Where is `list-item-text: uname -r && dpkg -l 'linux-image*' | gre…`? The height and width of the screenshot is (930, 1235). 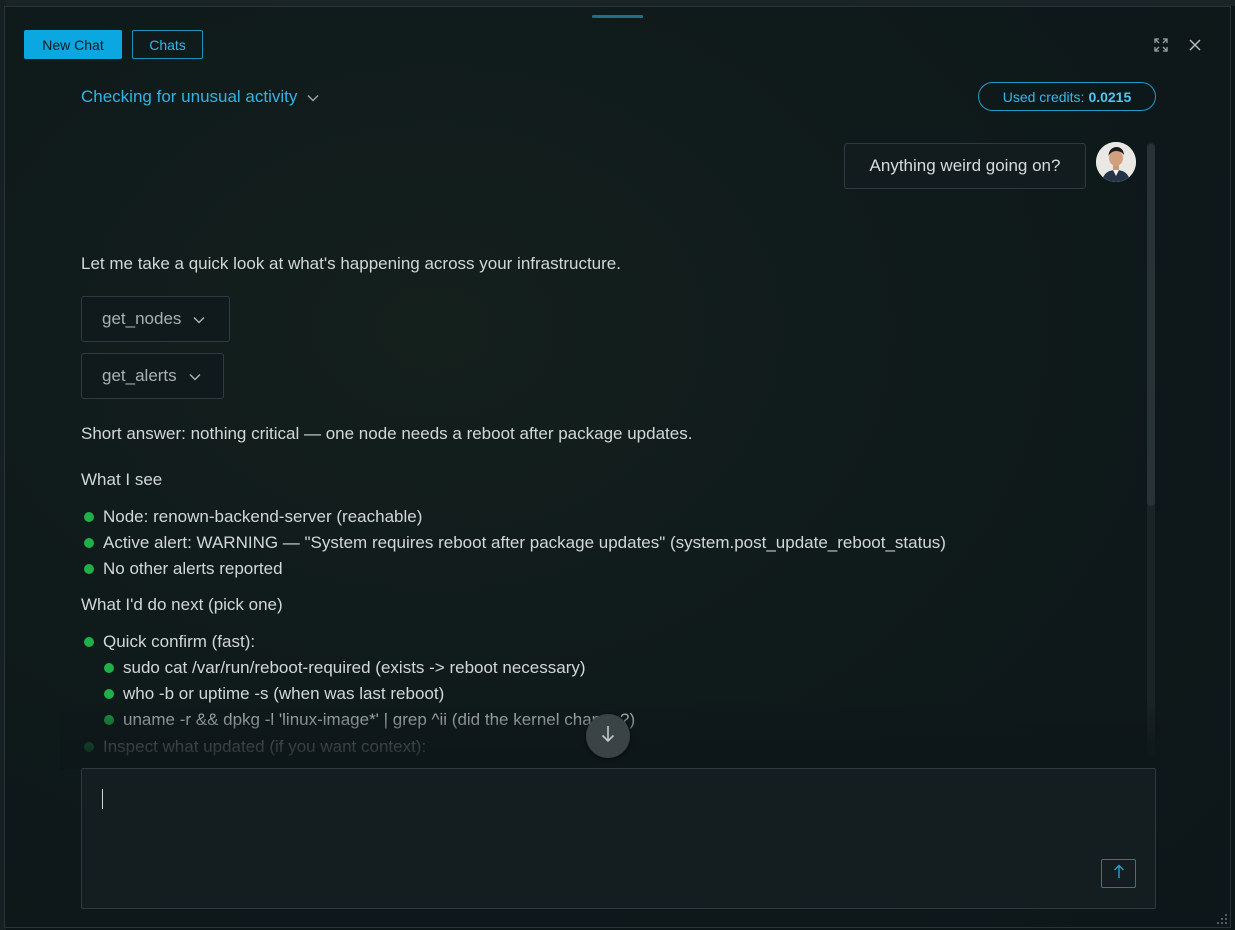
list-item-text: uname -r && dpkg -l 'linux-image*' | gre… is located at coordinates (379, 719).